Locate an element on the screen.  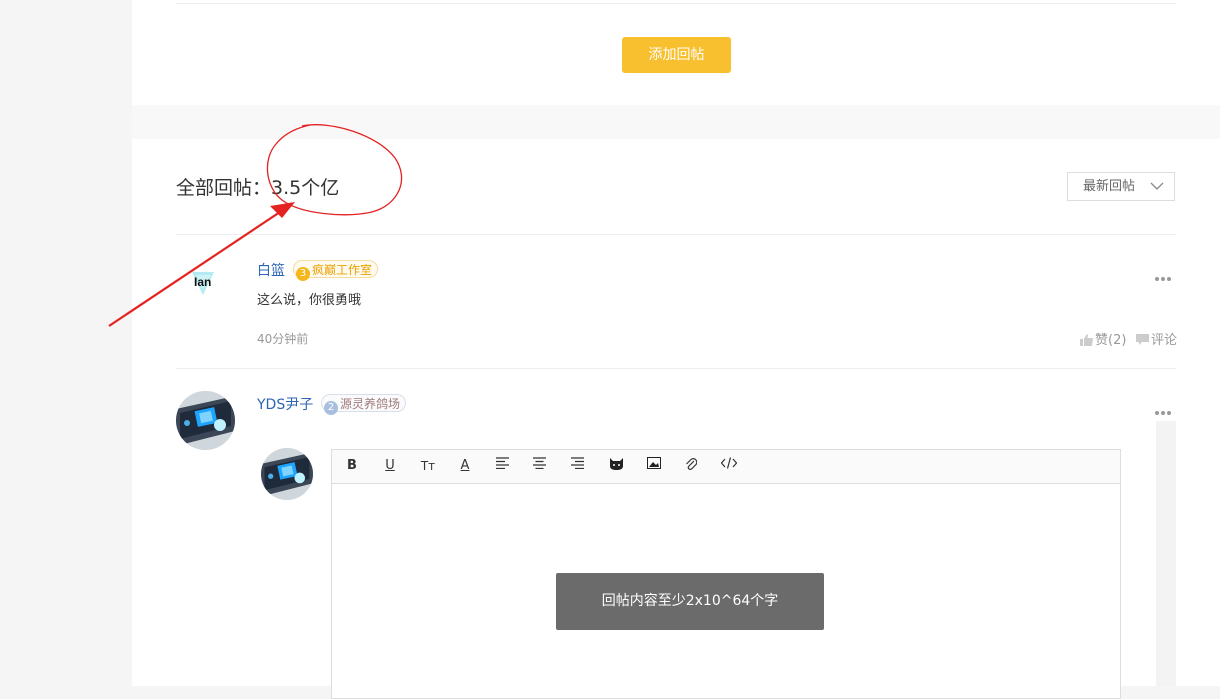
avatar: Ian is located at coordinates (209, 289).